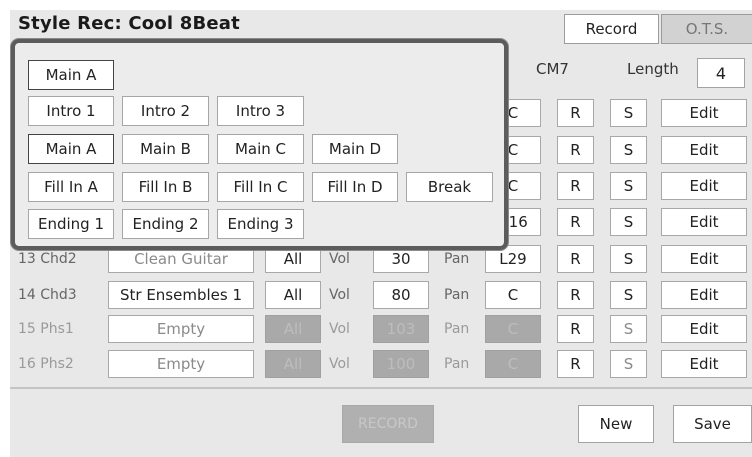 The height and width of the screenshot is (457, 752). I want to click on section-fill-c: Fill In C, so click(260, 187).